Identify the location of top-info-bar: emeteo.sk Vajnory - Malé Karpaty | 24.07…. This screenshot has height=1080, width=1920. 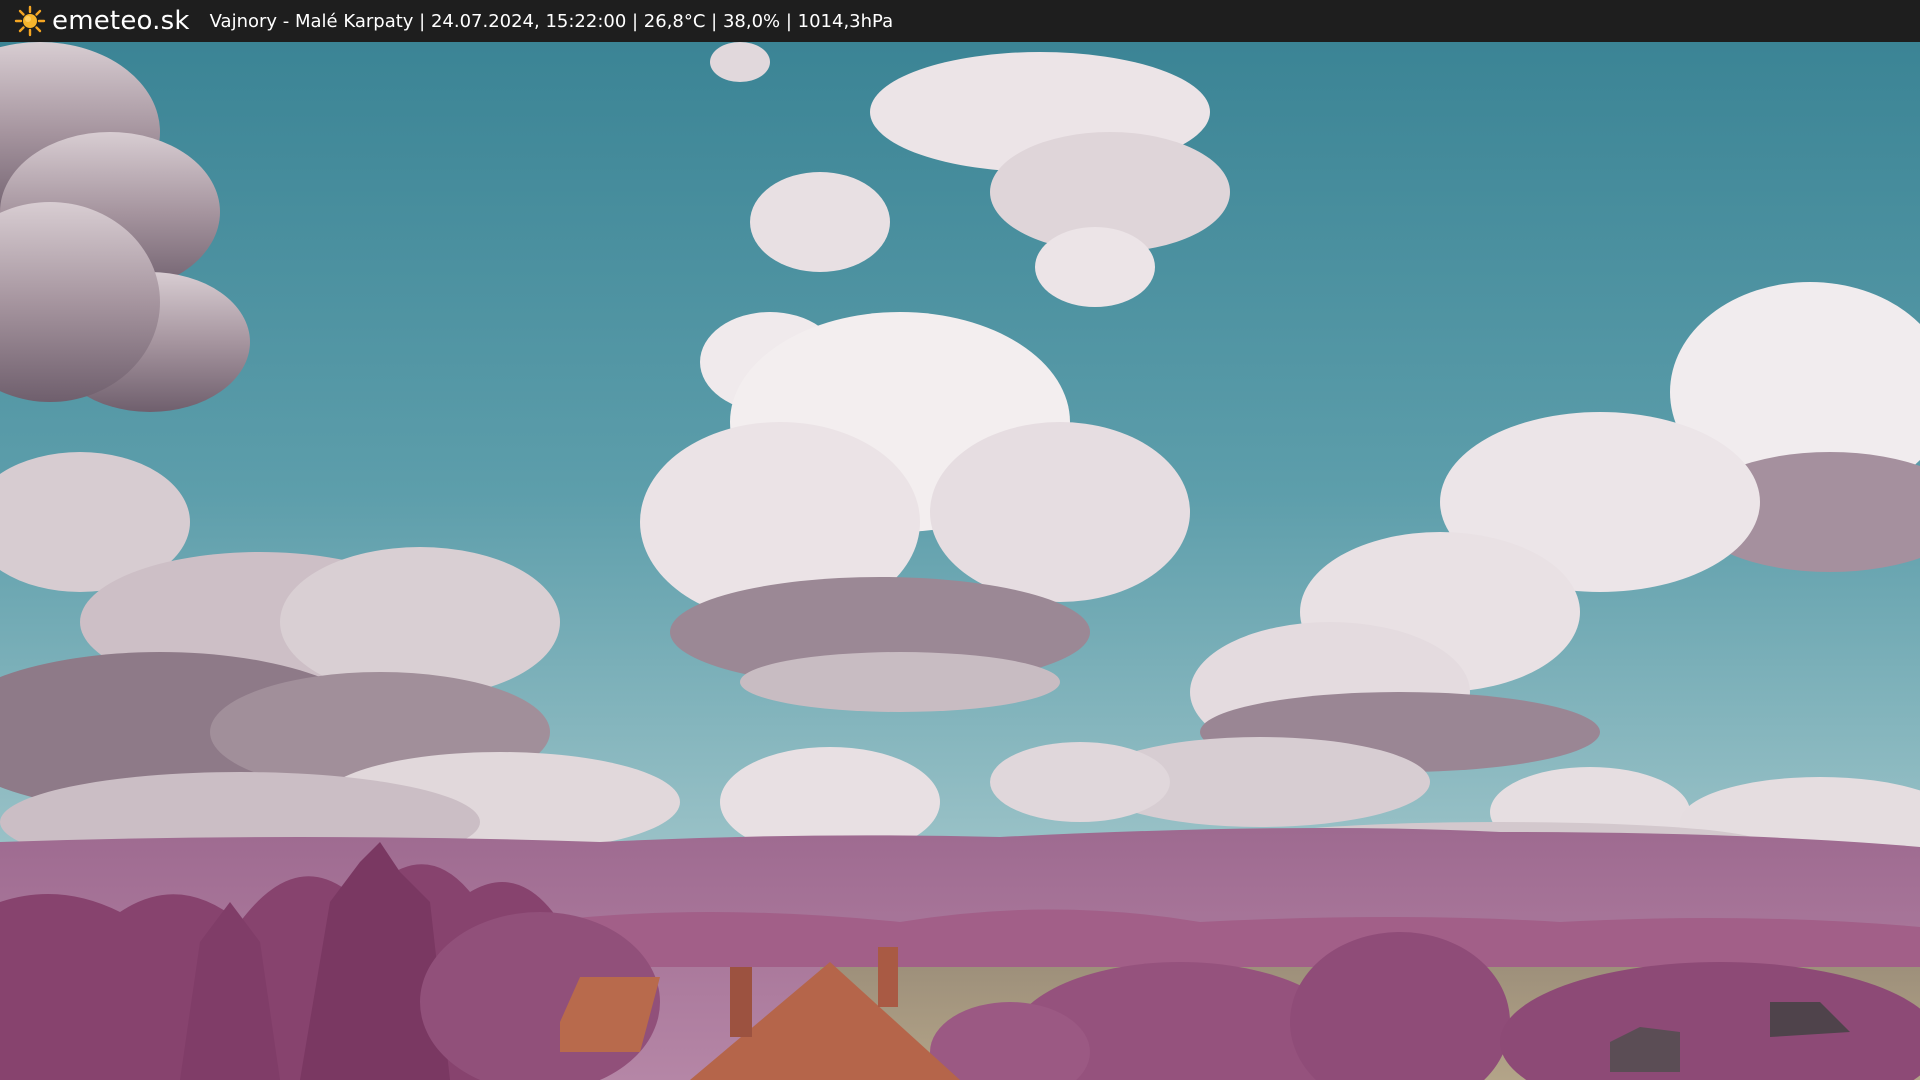
(960, 21).